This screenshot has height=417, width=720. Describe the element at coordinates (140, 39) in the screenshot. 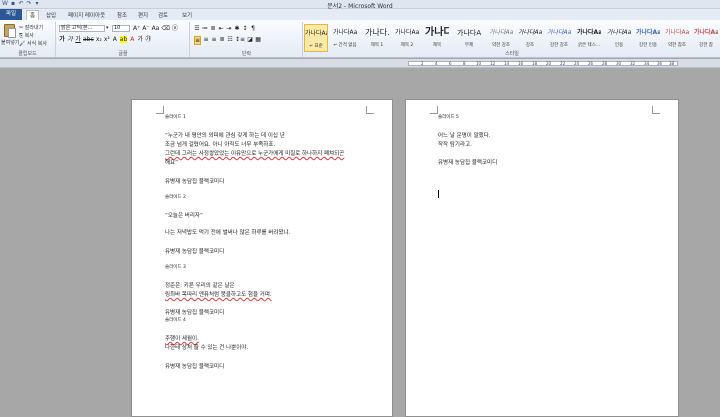

I see `char-shading-icon: 가` at that location.